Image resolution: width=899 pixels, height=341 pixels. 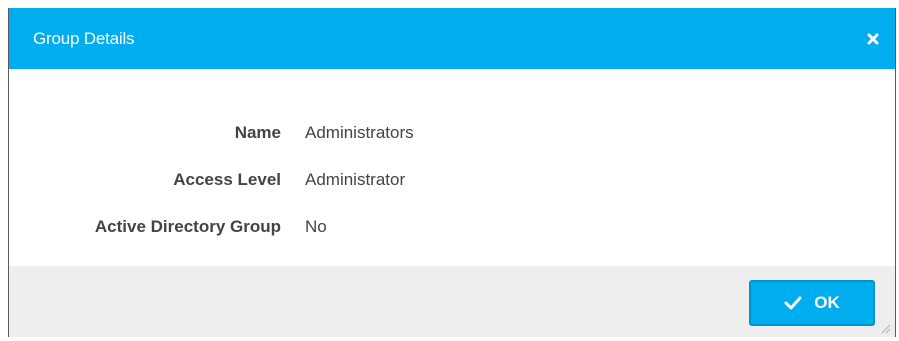 What do you see at coordinates (355, 179) in the screenshot?
I see `field-value-access-level: Administrator` at bounding box center [355, 179].